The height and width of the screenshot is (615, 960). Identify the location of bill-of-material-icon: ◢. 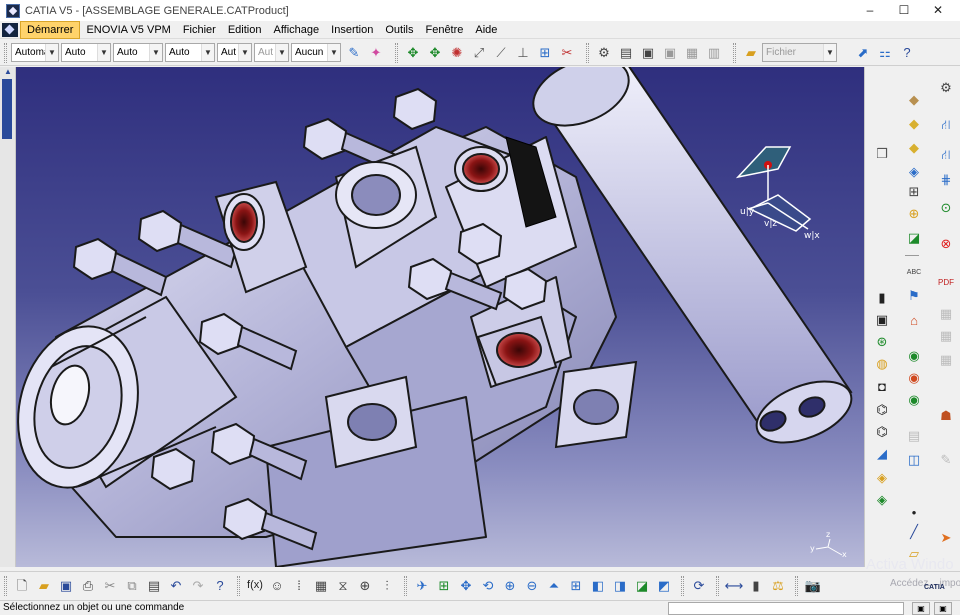
(882, 454).